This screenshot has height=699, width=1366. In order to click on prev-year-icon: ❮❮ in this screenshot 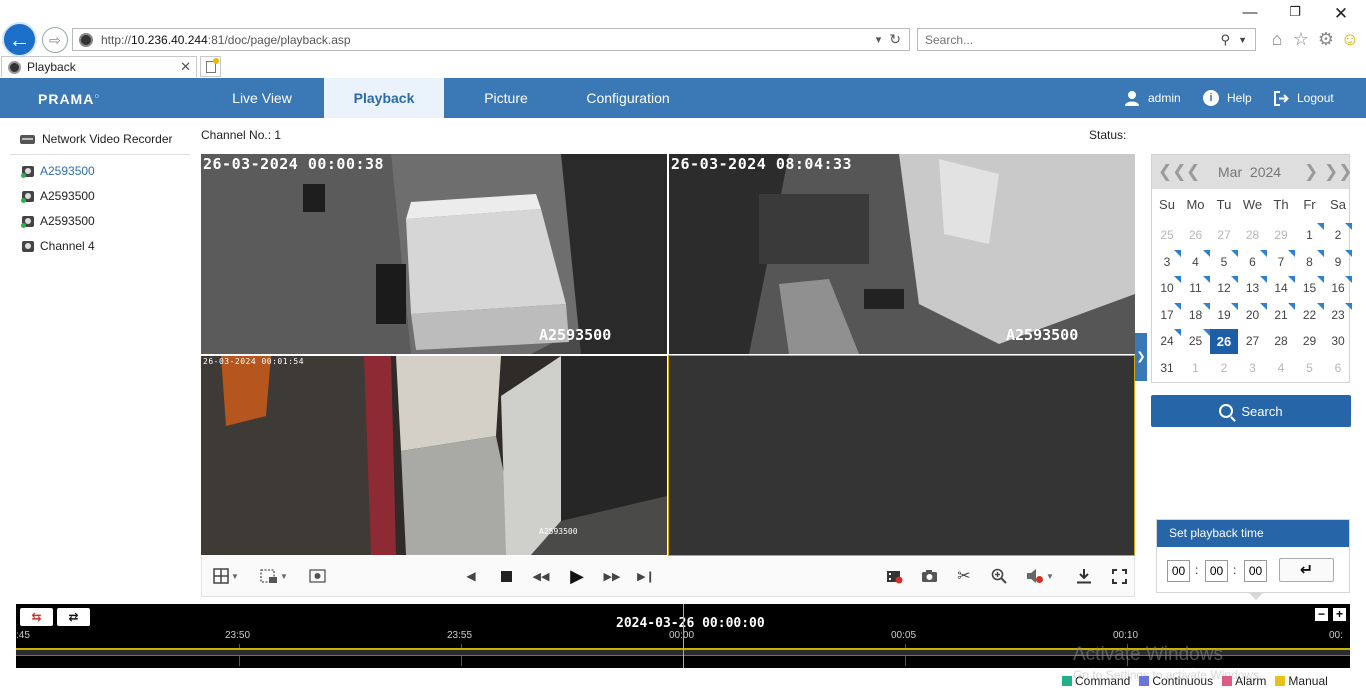, I will do `click(1172, 172)`.